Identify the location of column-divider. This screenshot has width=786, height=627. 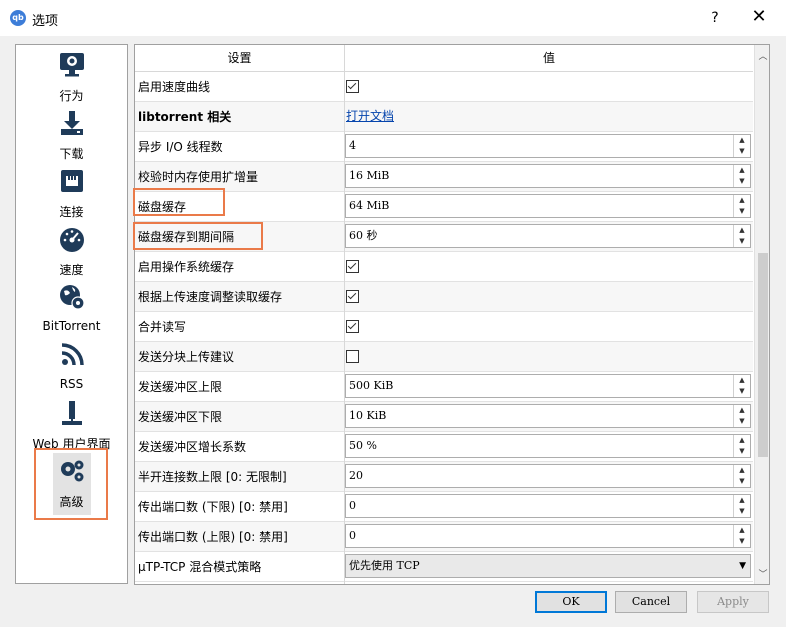
(344, 314).